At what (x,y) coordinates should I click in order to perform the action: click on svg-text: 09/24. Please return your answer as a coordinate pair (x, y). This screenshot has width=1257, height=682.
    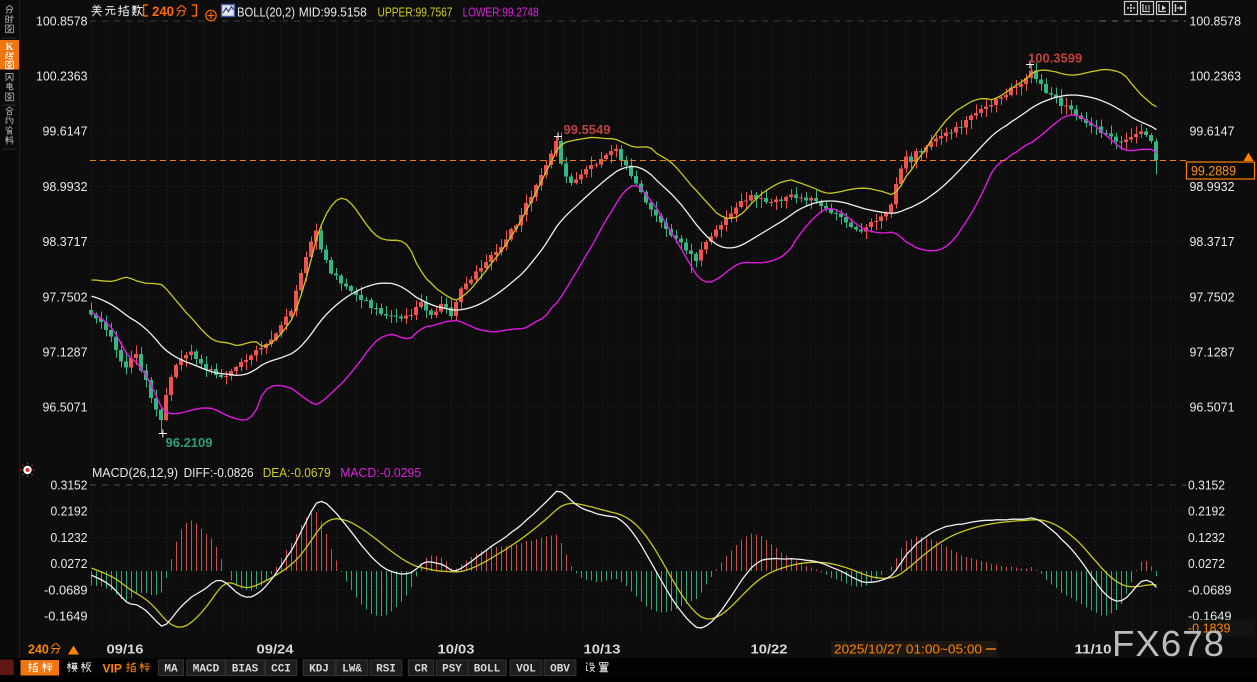
    Looking at the image, I should click on (275, 650).